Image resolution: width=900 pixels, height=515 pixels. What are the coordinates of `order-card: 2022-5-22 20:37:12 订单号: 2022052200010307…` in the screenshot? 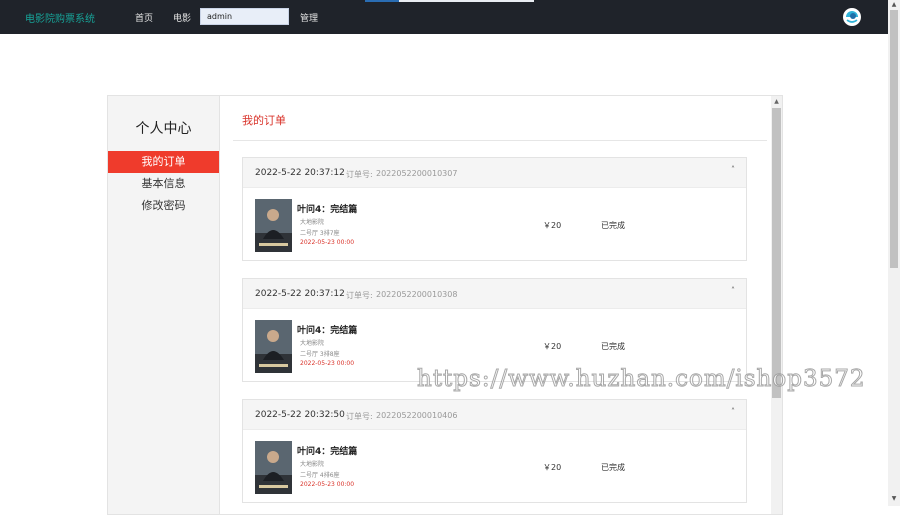 It's located at (494, 209).